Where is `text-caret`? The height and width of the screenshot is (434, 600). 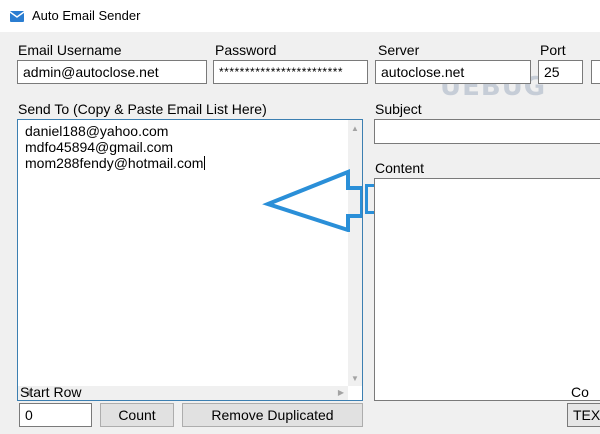
text-caret is located at coordinates (205, 163).